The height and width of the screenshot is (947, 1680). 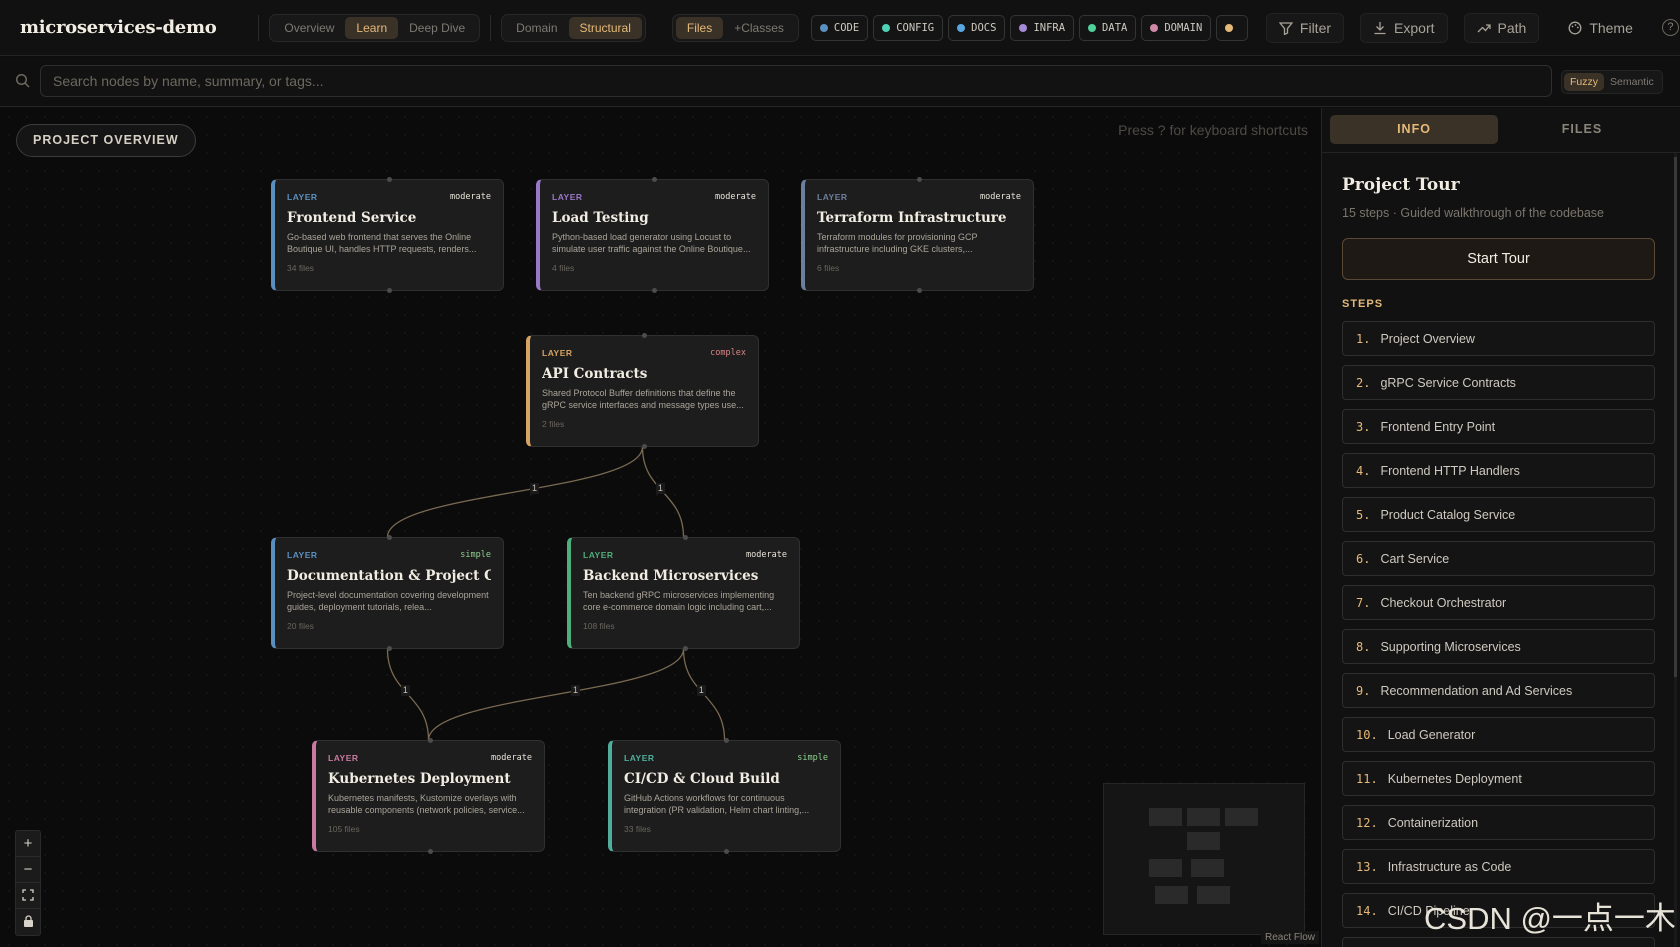 I want to click on filter-button: Filter, so click(x=1305, y=27).